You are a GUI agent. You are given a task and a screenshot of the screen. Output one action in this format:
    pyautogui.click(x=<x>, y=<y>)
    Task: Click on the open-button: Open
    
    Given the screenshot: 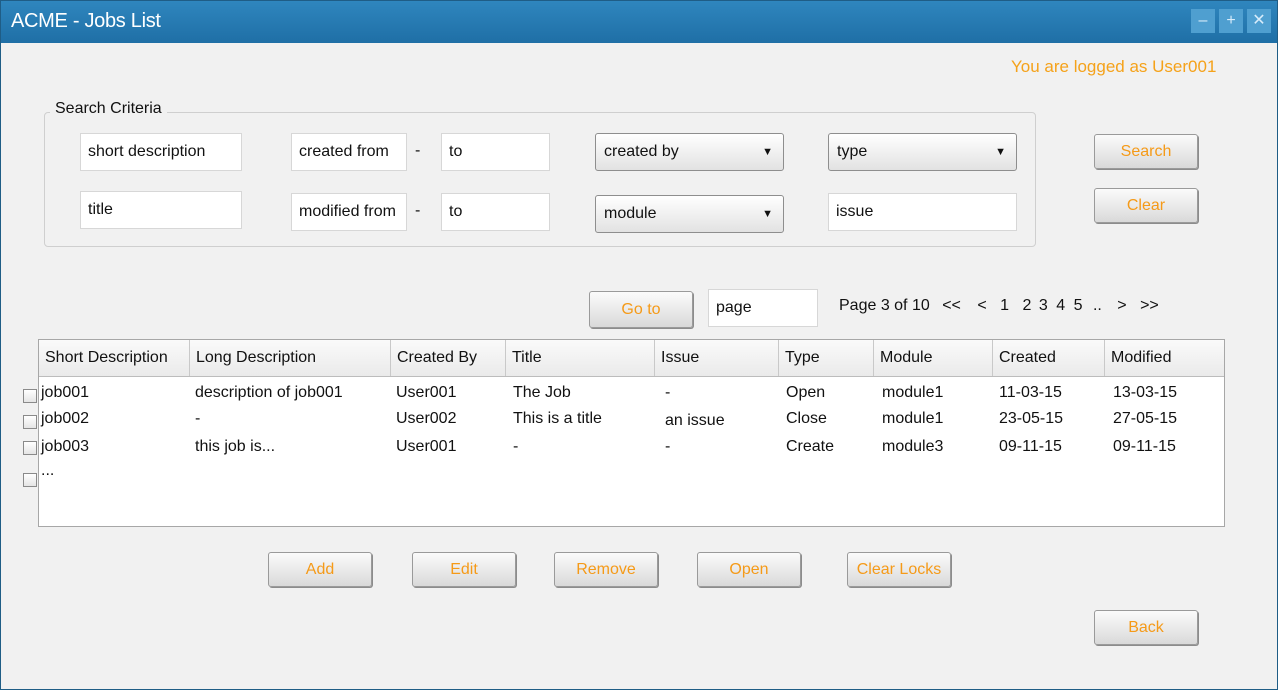 What is the action you would take?
    pyautogui.click(x=749, y=569)
    